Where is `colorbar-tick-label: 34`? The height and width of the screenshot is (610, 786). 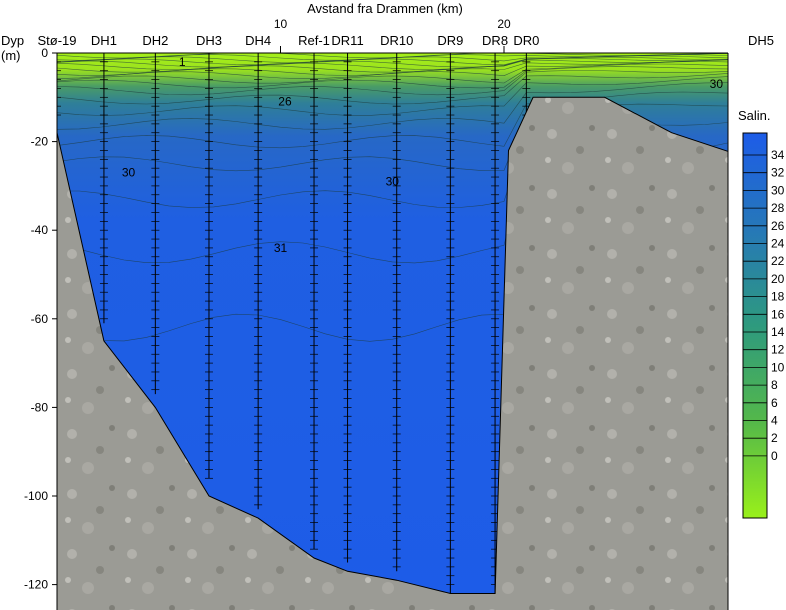 colorbar-tick-label: 34 is located at coordinates (778, 155).